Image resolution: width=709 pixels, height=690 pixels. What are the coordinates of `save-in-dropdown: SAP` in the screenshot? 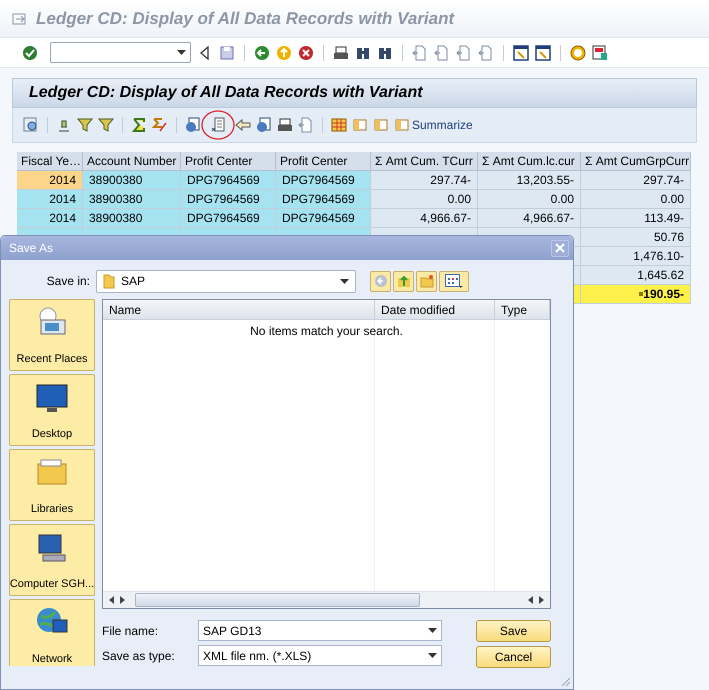 It's located at (226, 281).